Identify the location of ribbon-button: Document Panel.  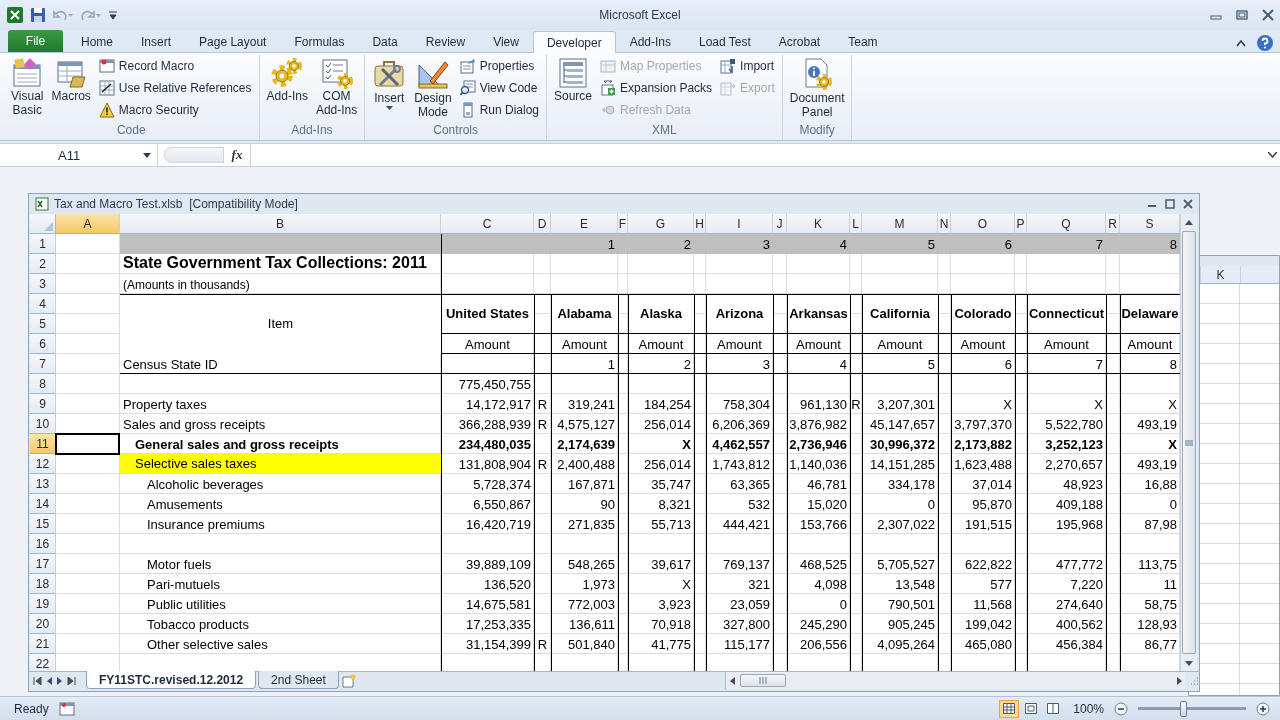
(817, 88).